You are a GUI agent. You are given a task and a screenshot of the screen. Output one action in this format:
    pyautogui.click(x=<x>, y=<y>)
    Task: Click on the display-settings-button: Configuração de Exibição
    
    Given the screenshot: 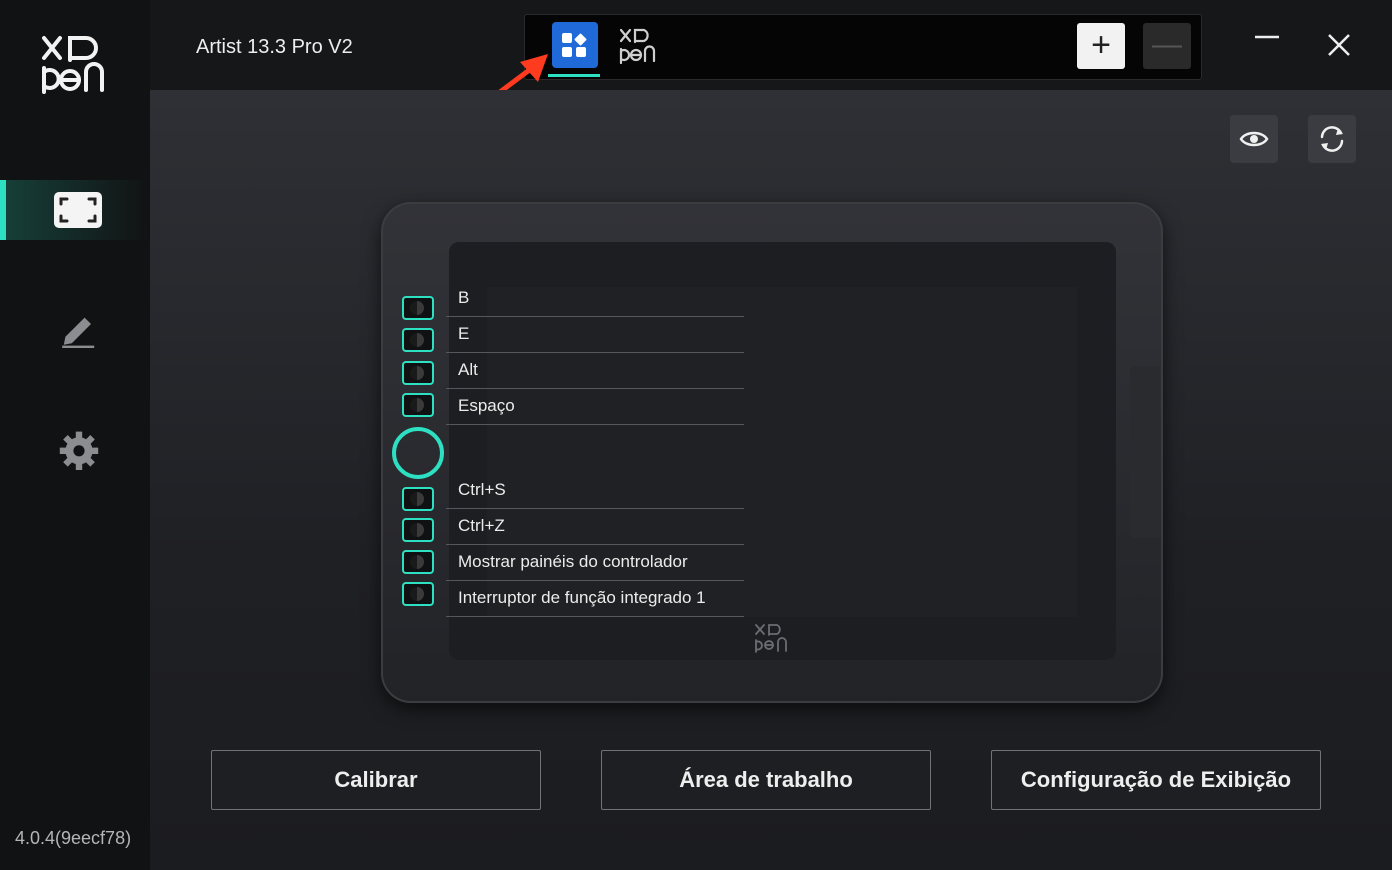 What is the action you would take?
    pyautogui.click(x=1156, y=780)
    